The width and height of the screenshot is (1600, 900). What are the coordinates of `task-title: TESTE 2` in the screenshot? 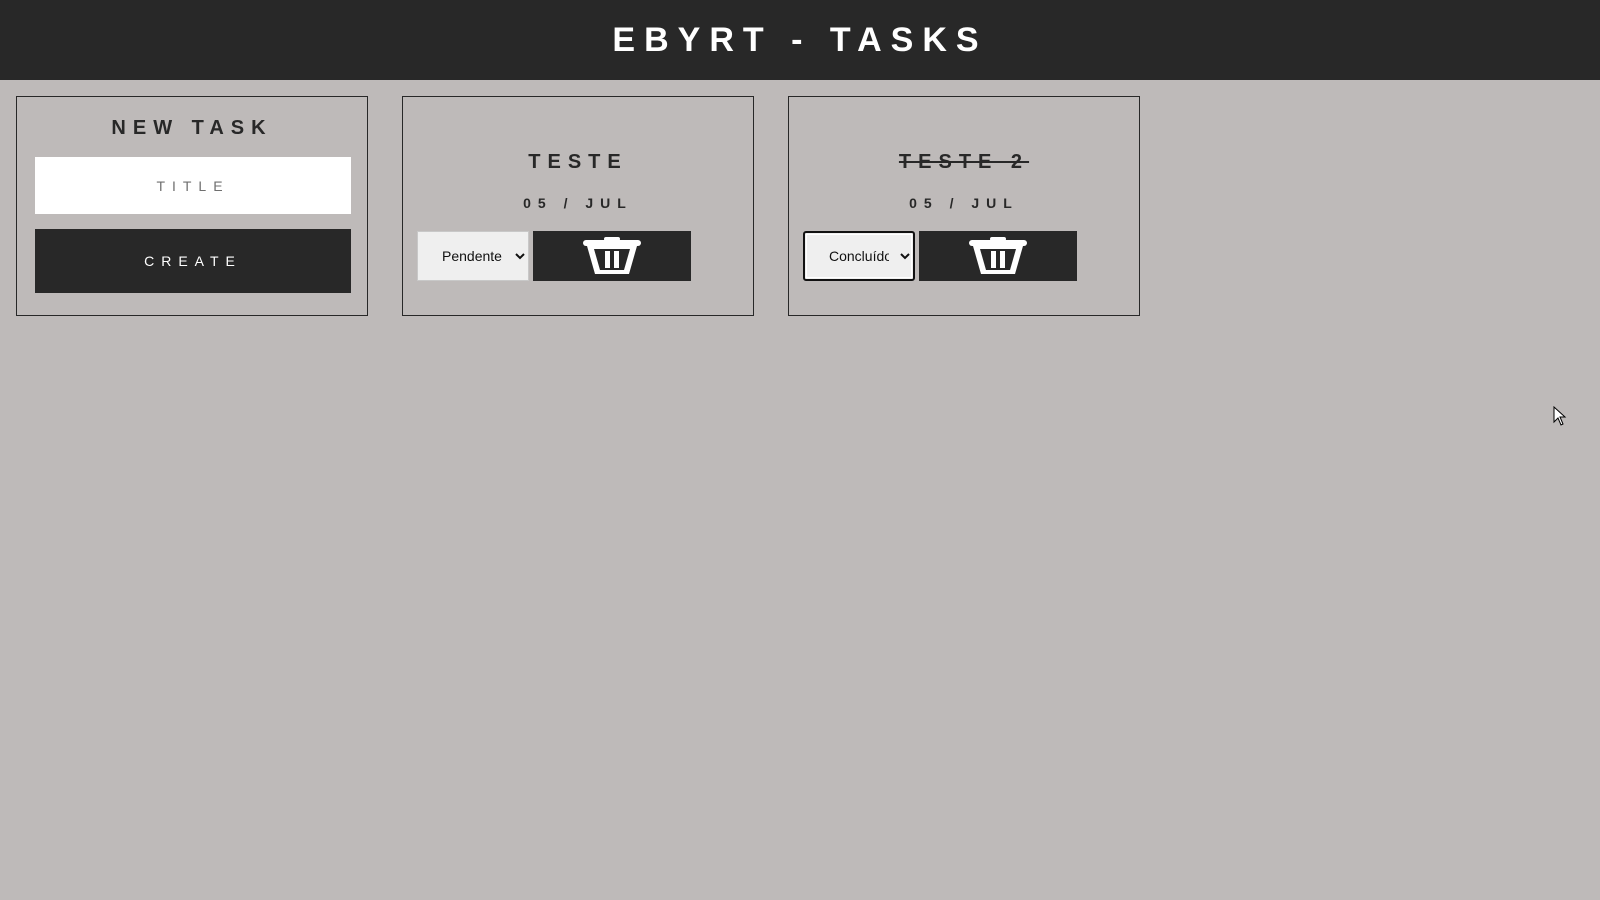 It's located at (964, 162).